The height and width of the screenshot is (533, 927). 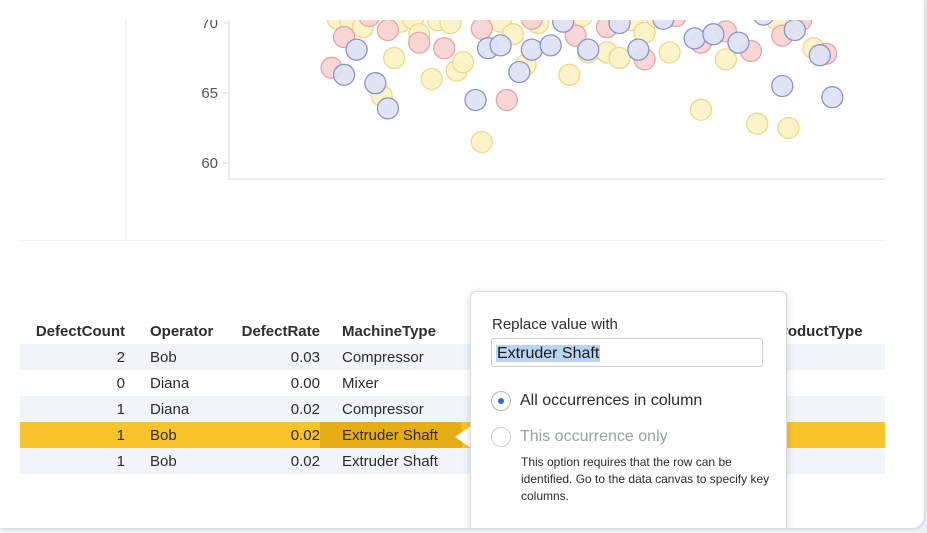 What do you see at coordinates (555, 324) in the screenshot?
I see `popover-title: Replace value with` at bounding box center [555, 324].